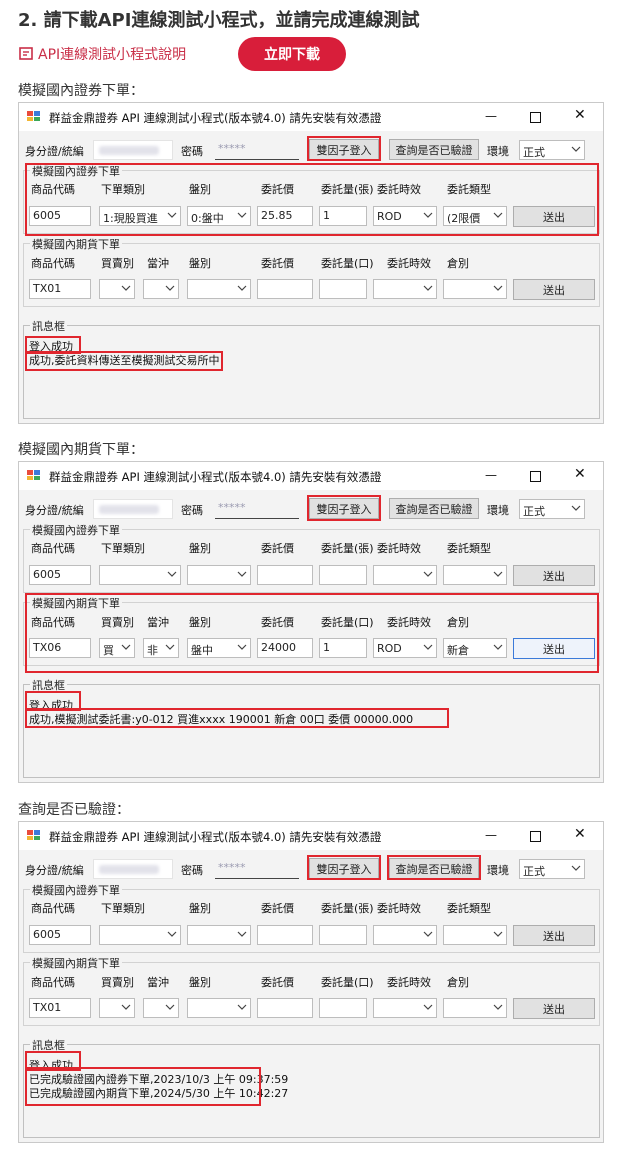  What do you see at coordinates (215, 118) in the screenshot?
I see `window-title: 群益金鼎證券 API 連線測試小程式(版本號4.0) 請先安裝有效憑證` at bounding box center [215, 118].